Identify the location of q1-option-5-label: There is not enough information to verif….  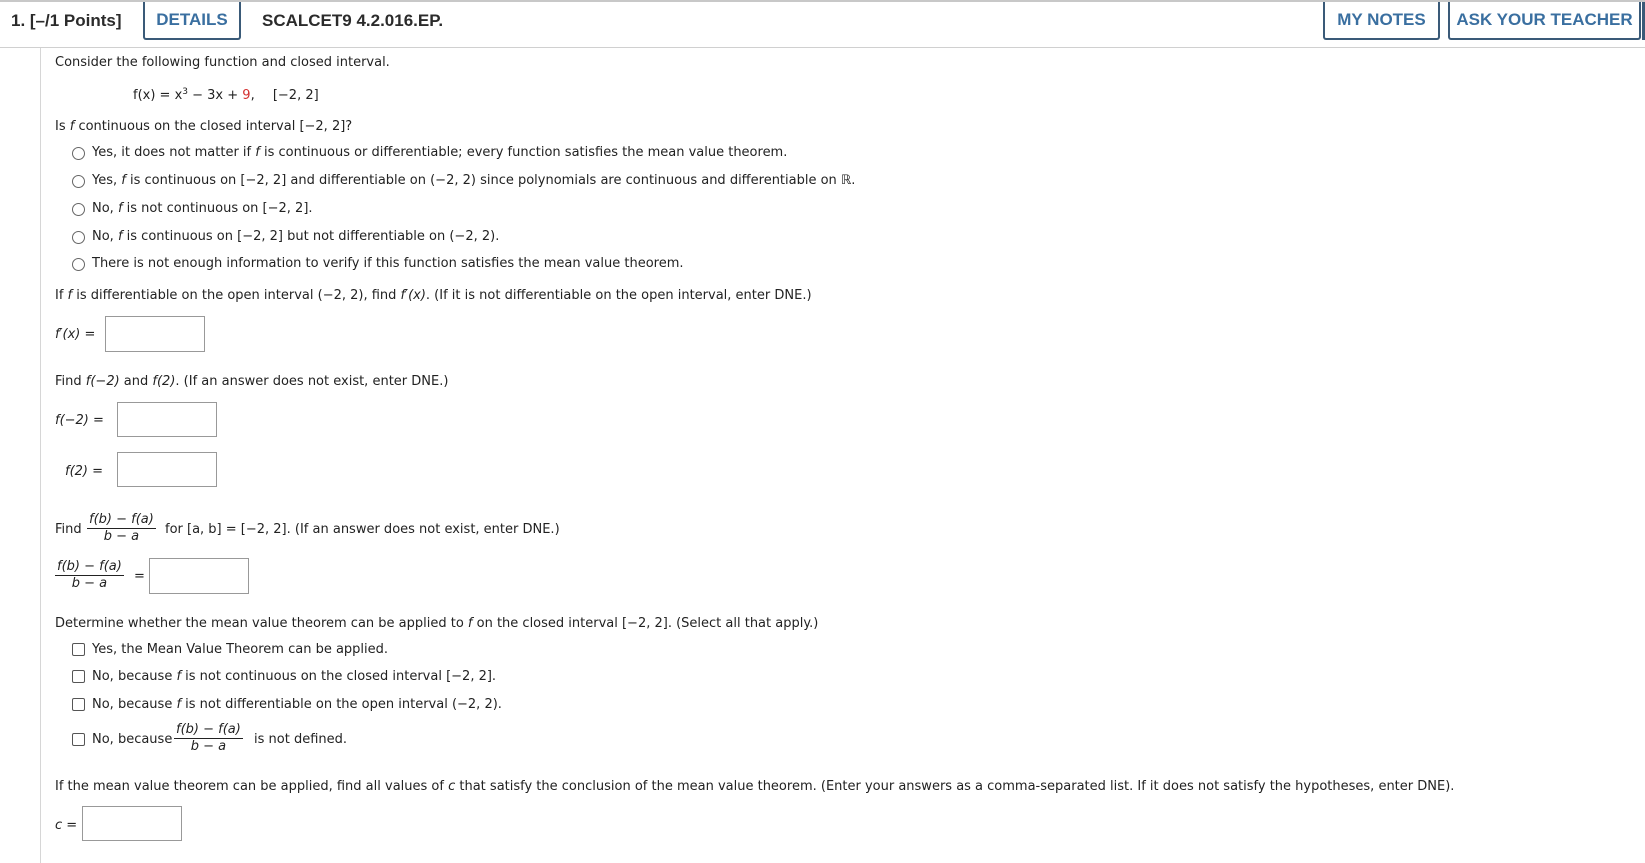
(388, 263).